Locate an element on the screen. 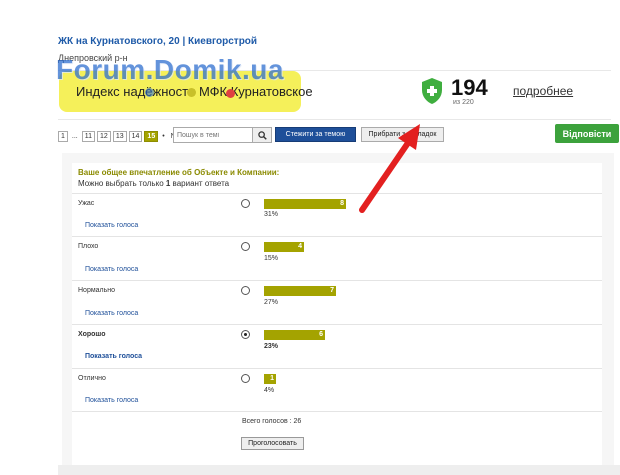 Image resolution: width=620 pixels, height=475 pixels. bottom-strip is located at coordinates (339, 470).